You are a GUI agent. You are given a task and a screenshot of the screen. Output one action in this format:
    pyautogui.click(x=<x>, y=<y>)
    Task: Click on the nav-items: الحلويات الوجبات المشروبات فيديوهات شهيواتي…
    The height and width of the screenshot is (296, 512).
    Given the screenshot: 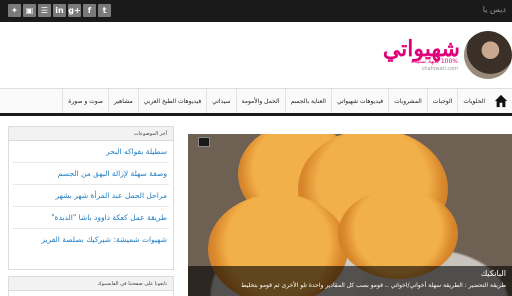 What is the action you would take?
    pyautogui.click(x=276, y=101)
    